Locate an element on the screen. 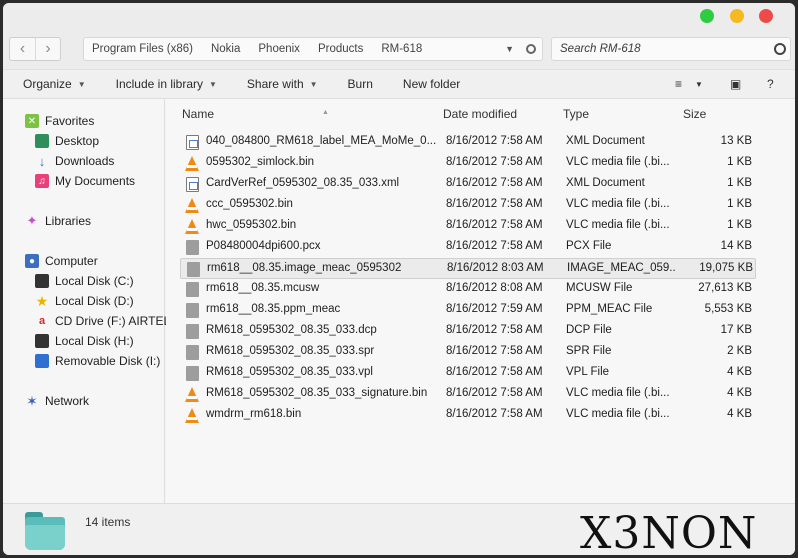 The image size is (798, 558). breadcrumb-item: Phoenix is located at coordinates (279, 49).